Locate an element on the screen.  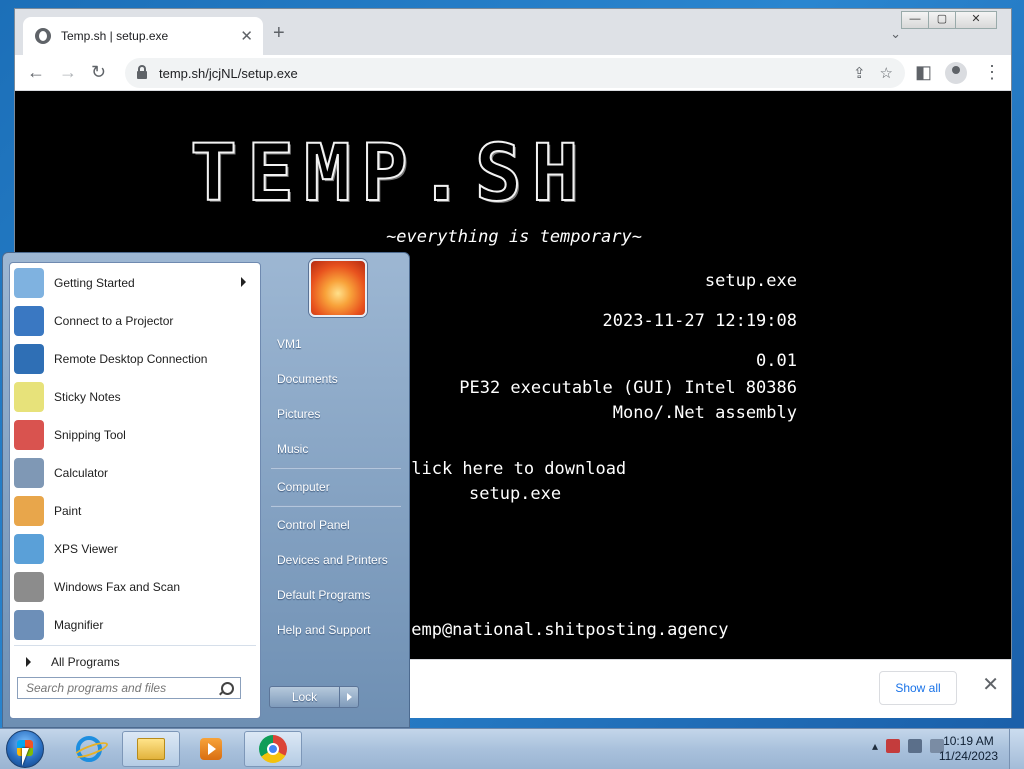
program-snipping-tool: Snipping Tool is located at coordinates (135, 435).